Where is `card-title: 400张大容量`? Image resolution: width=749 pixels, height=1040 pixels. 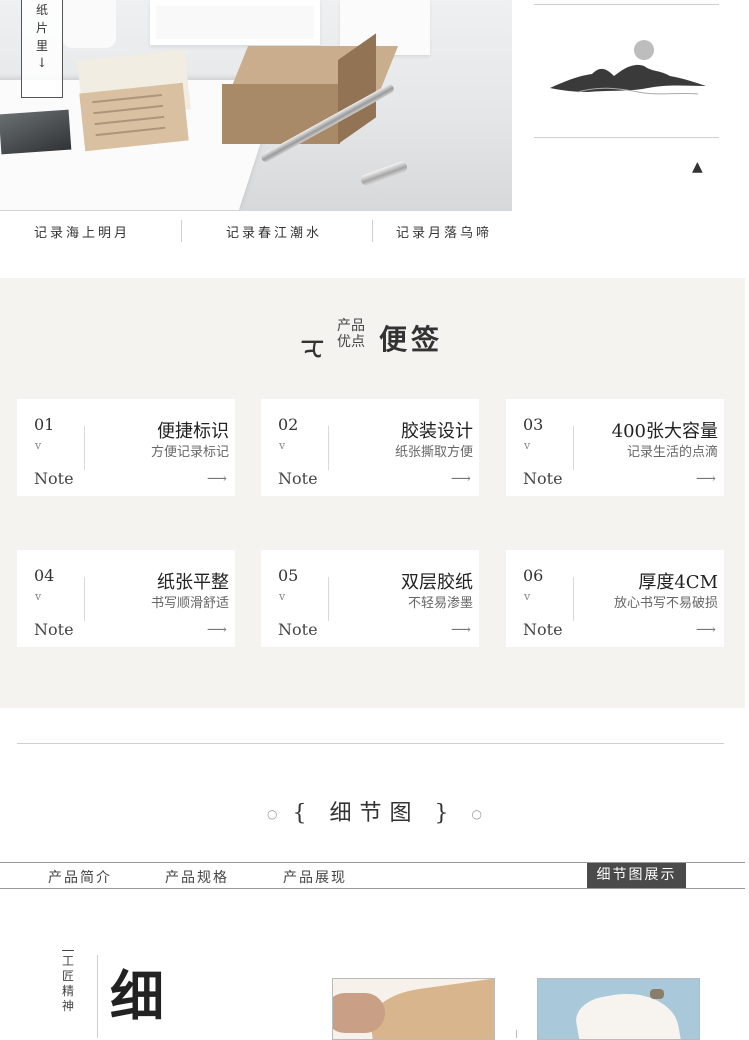
card-title: 400张大容量 is located at coordinates (664, 431).